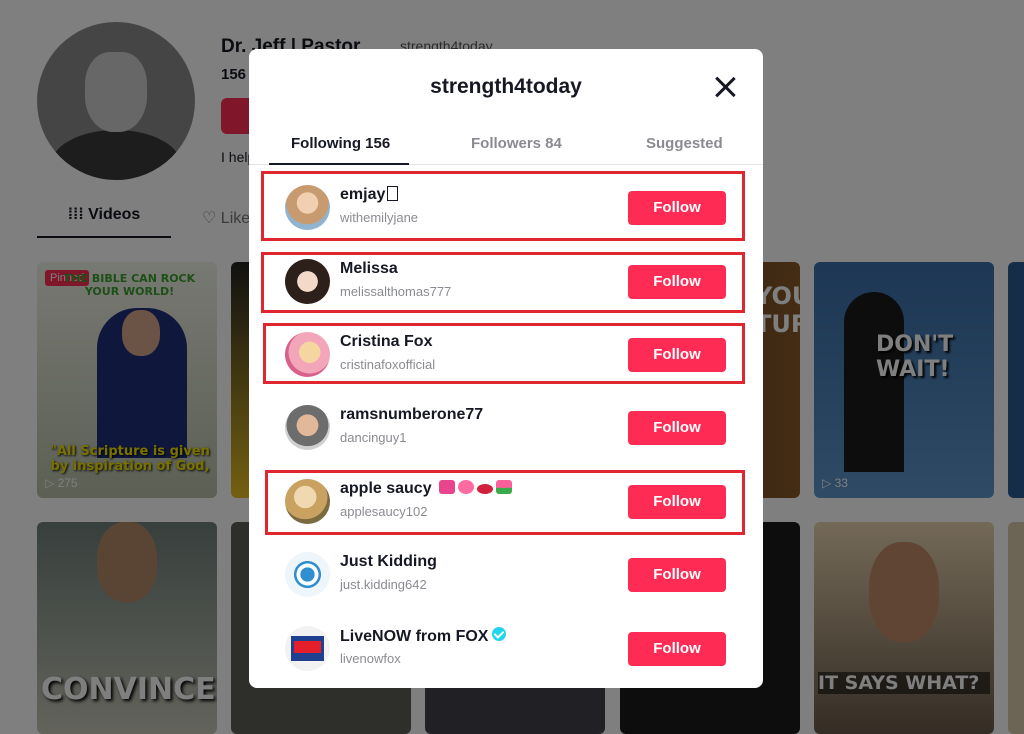 The width and height of the screenshot is (1024, 734). I want to click on tab-following: Following 156, so click(340, 143).